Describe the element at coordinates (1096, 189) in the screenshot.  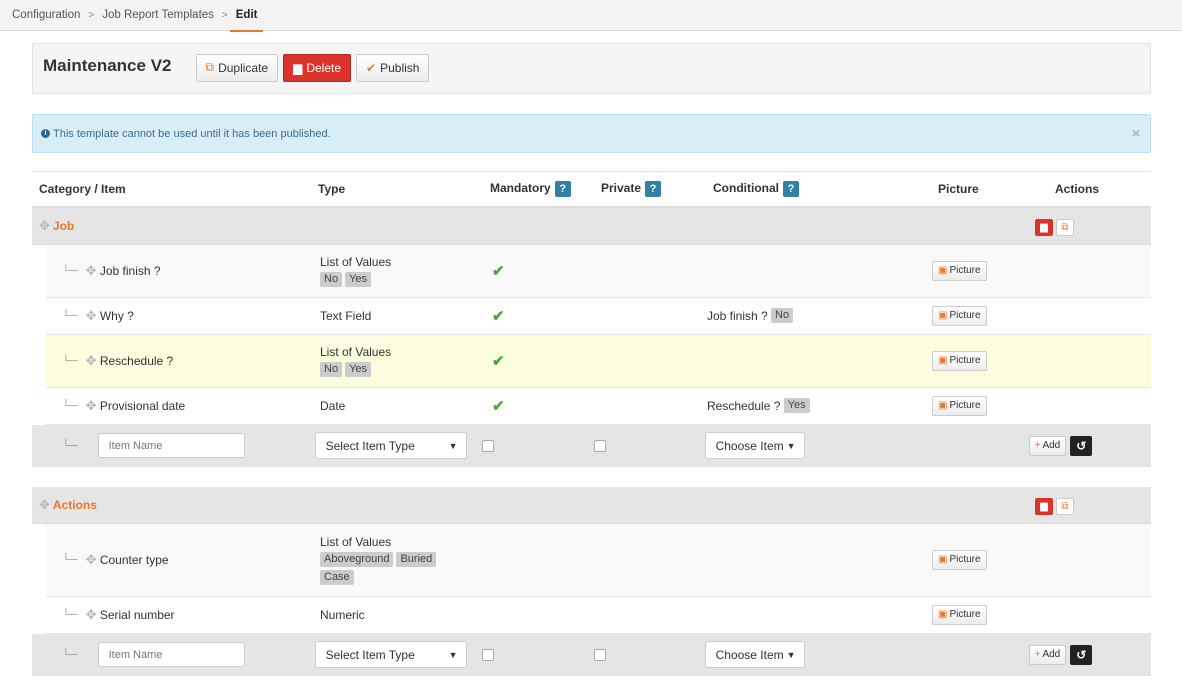
I see `col-actions: Actions` at that location.